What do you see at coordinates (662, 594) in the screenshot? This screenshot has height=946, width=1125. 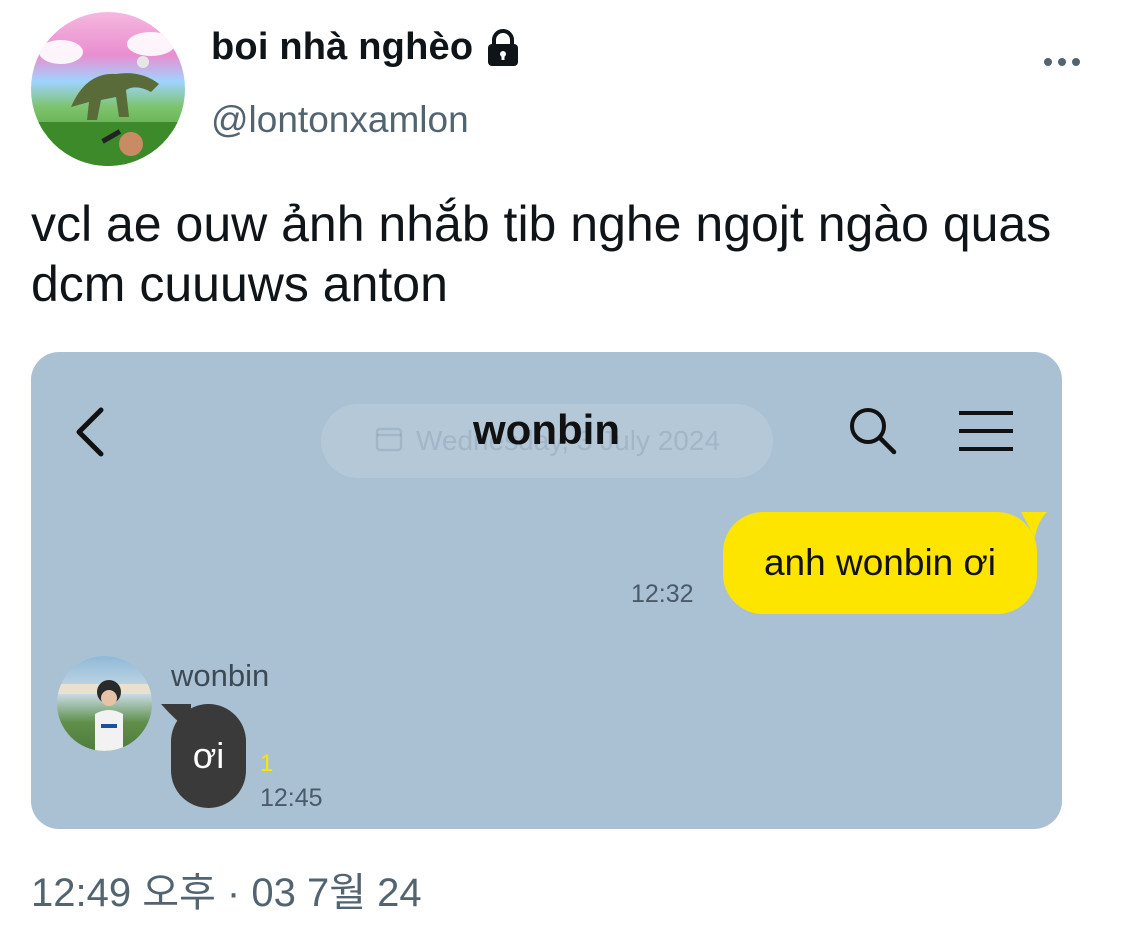 I see `outgoing-message-time: 12:32` at bounding box center [662, 594].